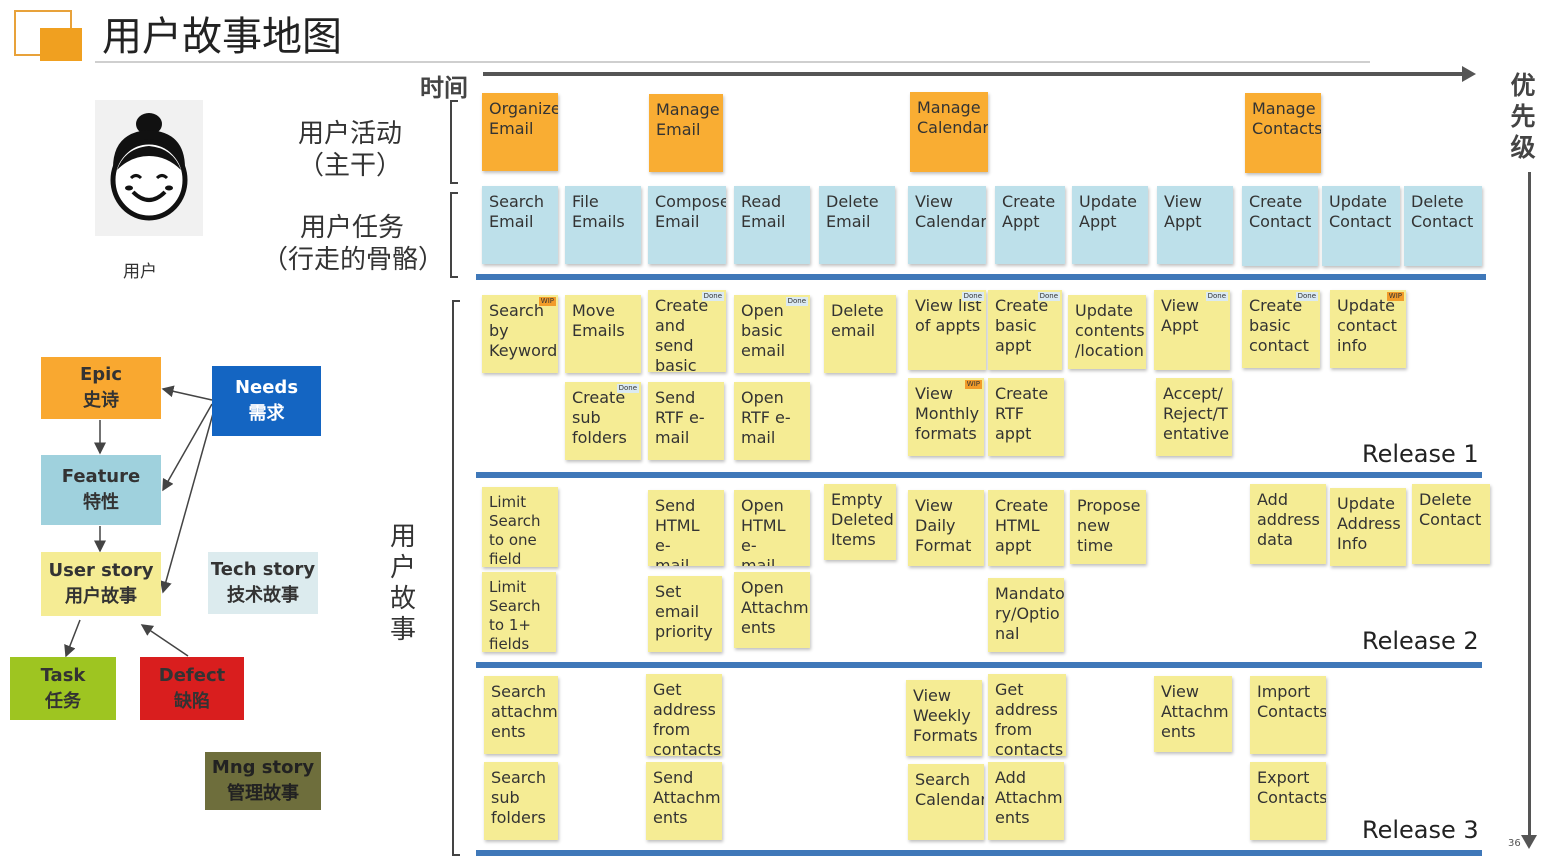 Image resolution: width=1542 pixels, height=862 pixels. What do you see at coordinates (949, 789) in the screenshot?
I see `story-text: Search Calendar` at bounding box center [949, 789].